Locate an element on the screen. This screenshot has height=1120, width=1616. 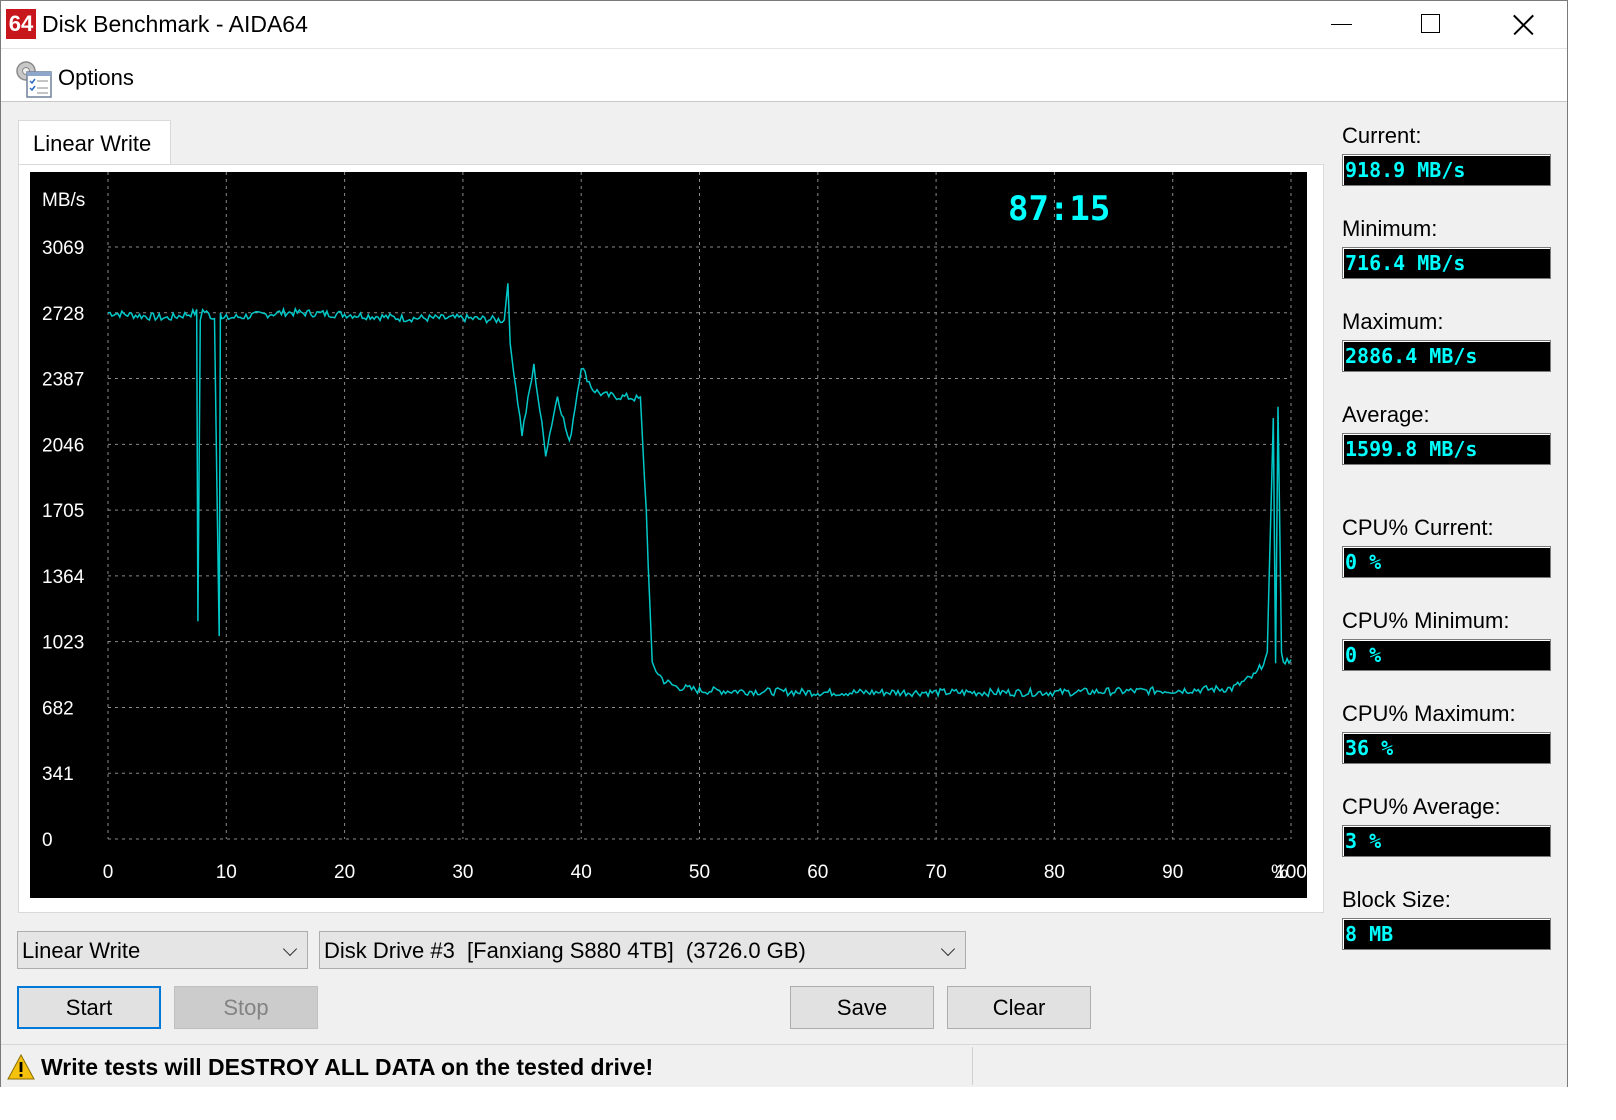
y-tick-label: 3069 is located at coordinates (63, 248).